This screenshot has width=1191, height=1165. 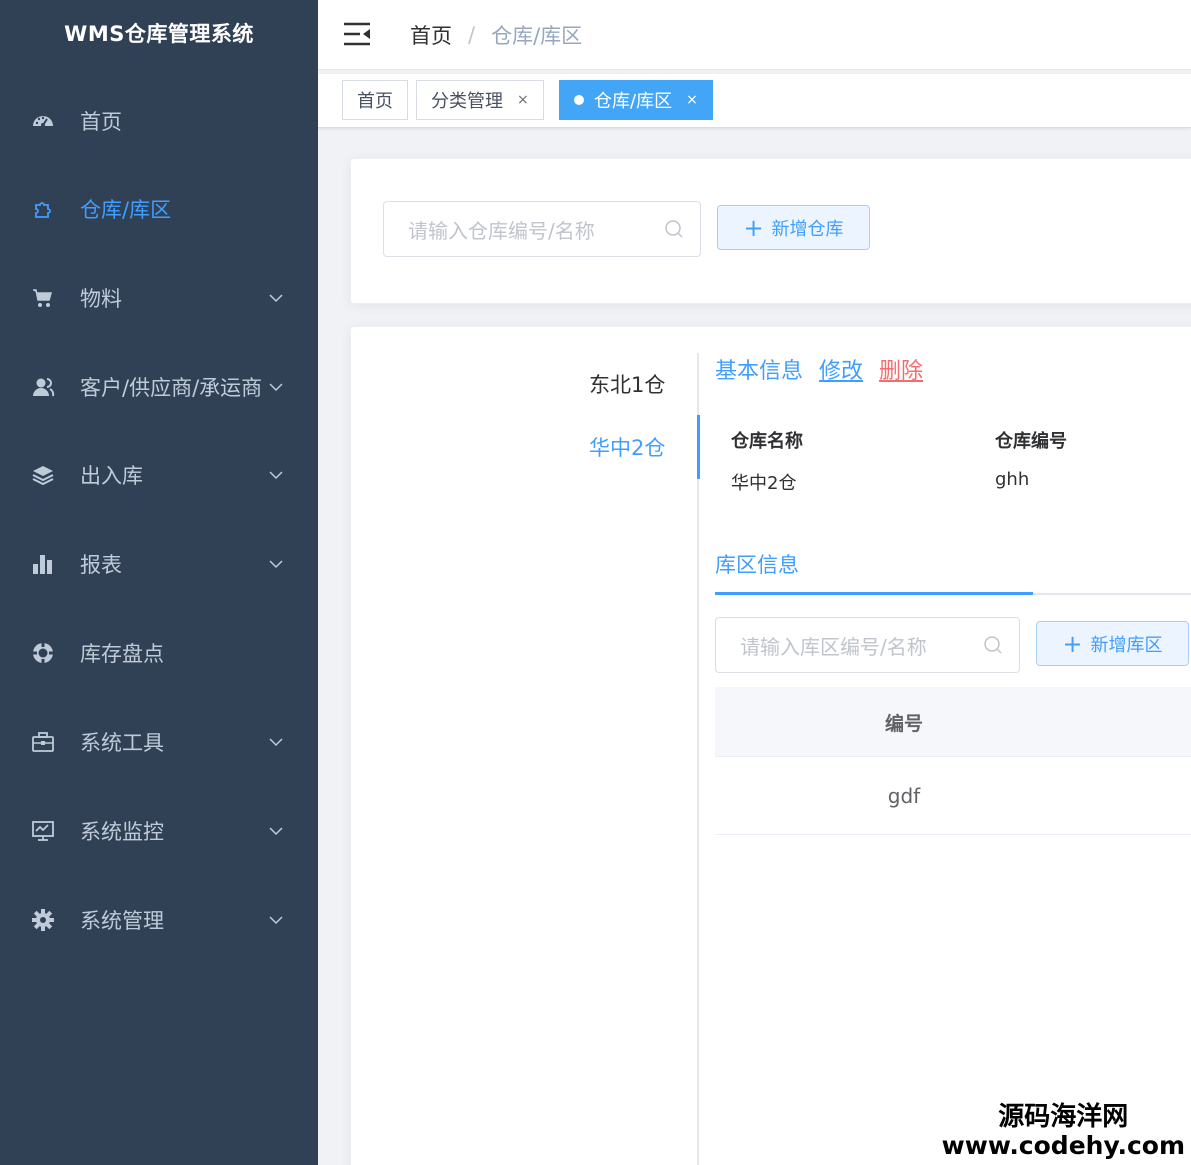 I want to click on zone-table: 编号 gdf, so click(x=953, y=761).